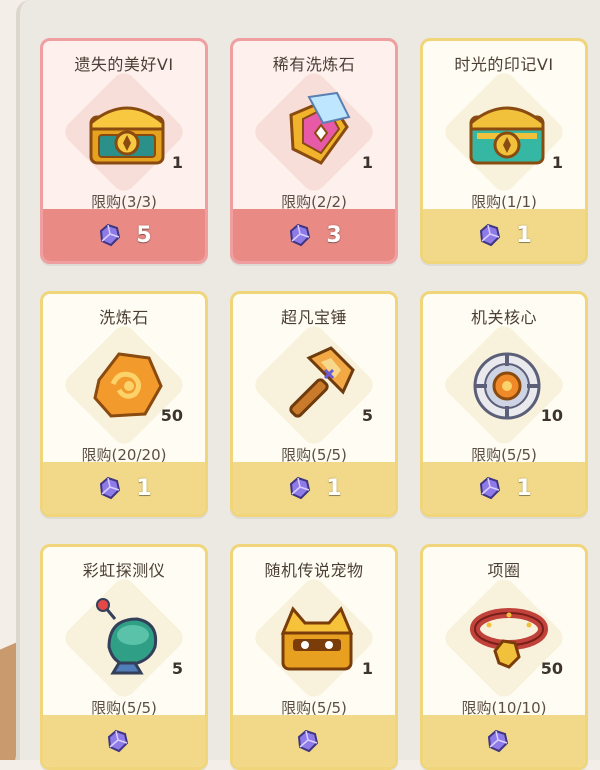 This screenshot has width=600, height=770. Describe the element at coordinates (314, 64) in the screenshot. I see `item-name: 稀有洗炼石` at that location.